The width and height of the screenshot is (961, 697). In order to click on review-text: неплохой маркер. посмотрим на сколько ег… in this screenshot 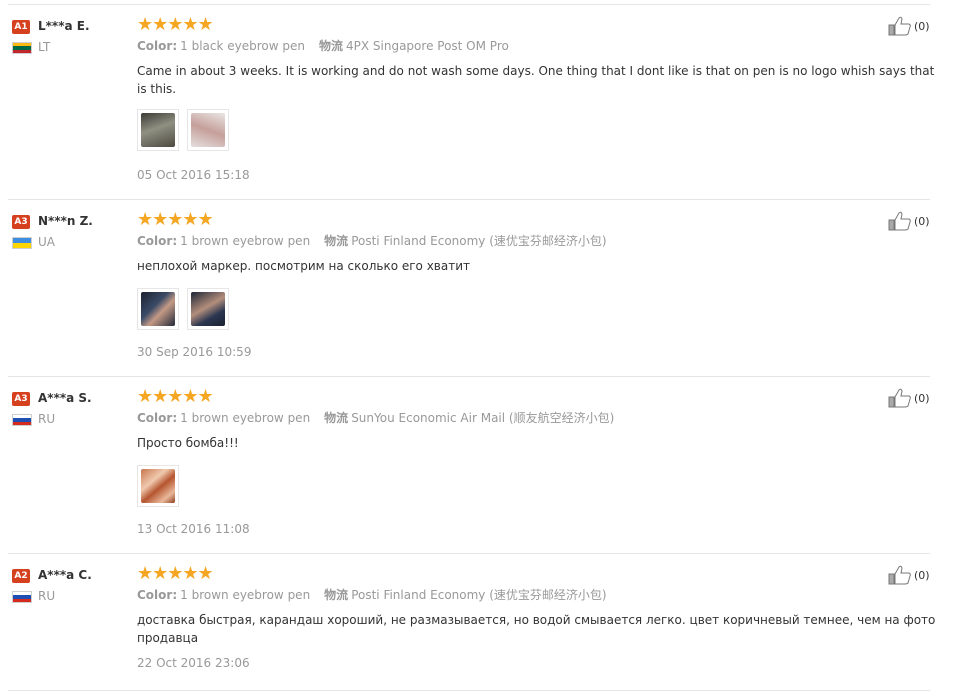, I will do `click(303, 266)`.